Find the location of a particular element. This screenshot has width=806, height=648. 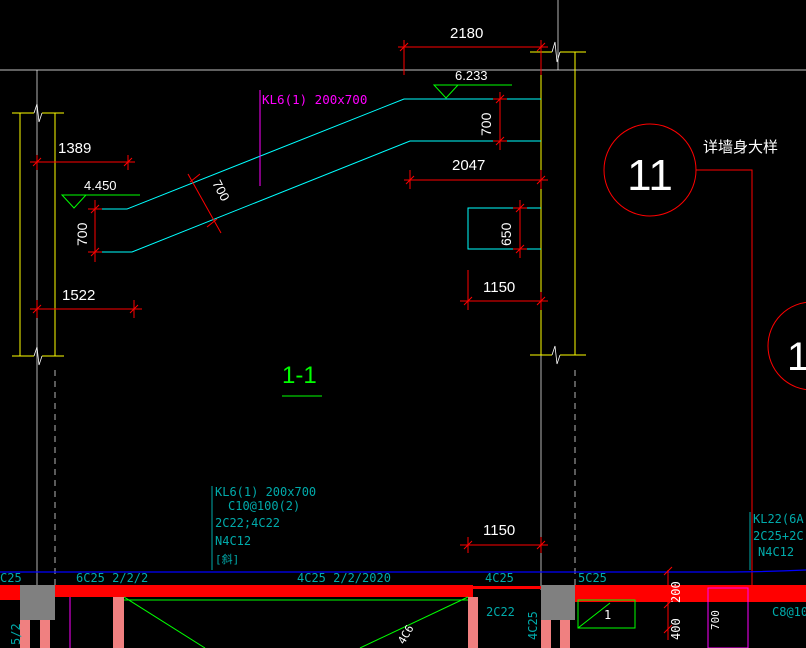

elevation-right-text: 6.233 is located at coordinates (471, 75).